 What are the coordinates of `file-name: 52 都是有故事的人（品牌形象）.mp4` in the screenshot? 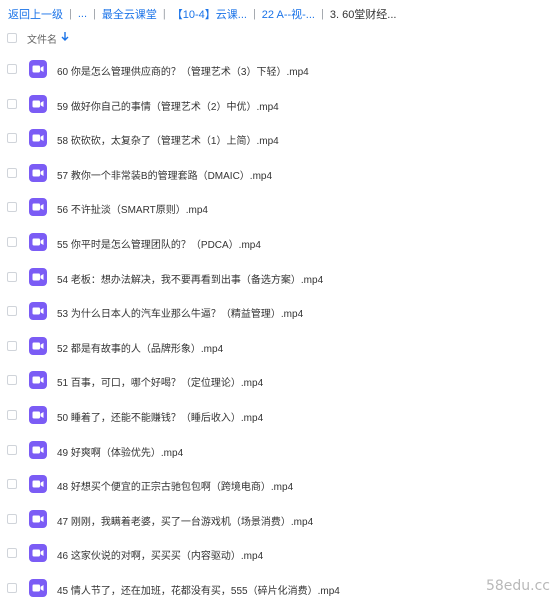 It's located at (140, 347).